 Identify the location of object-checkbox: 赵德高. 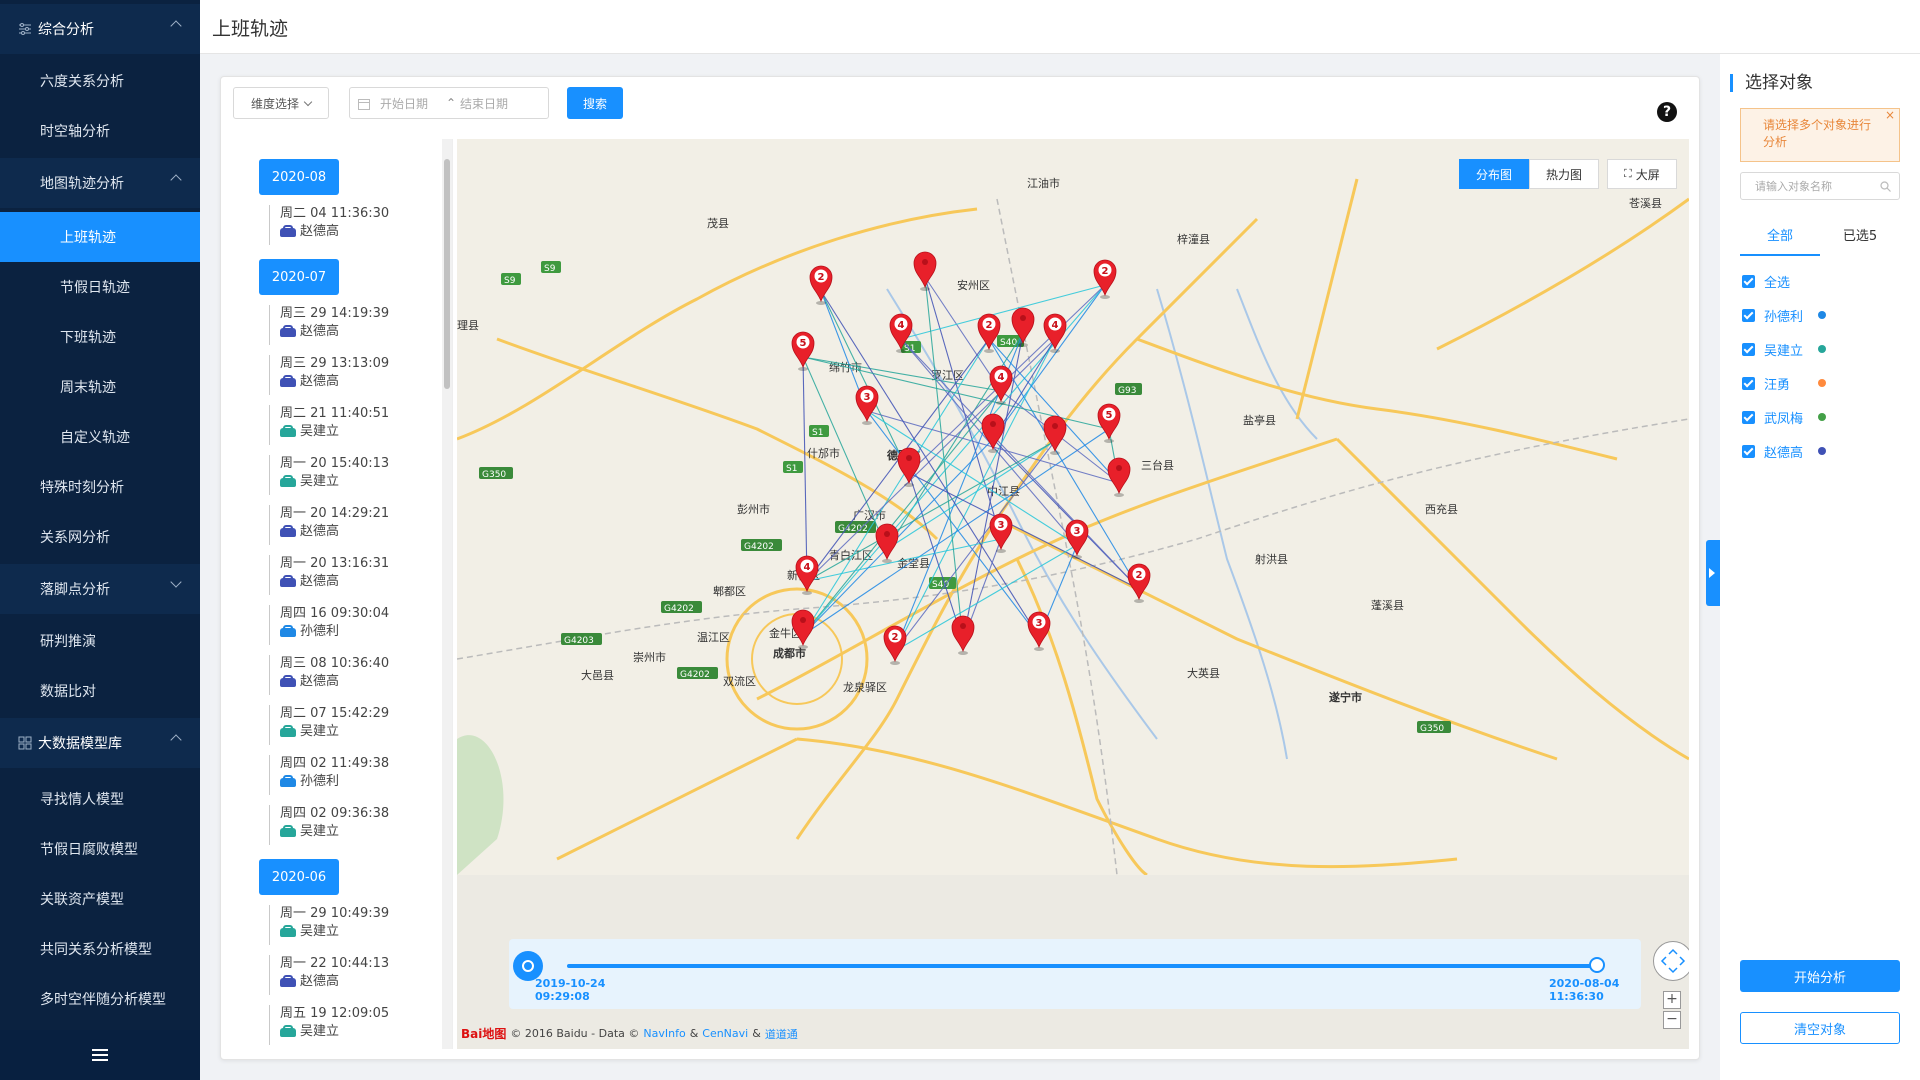
(1822, 451).